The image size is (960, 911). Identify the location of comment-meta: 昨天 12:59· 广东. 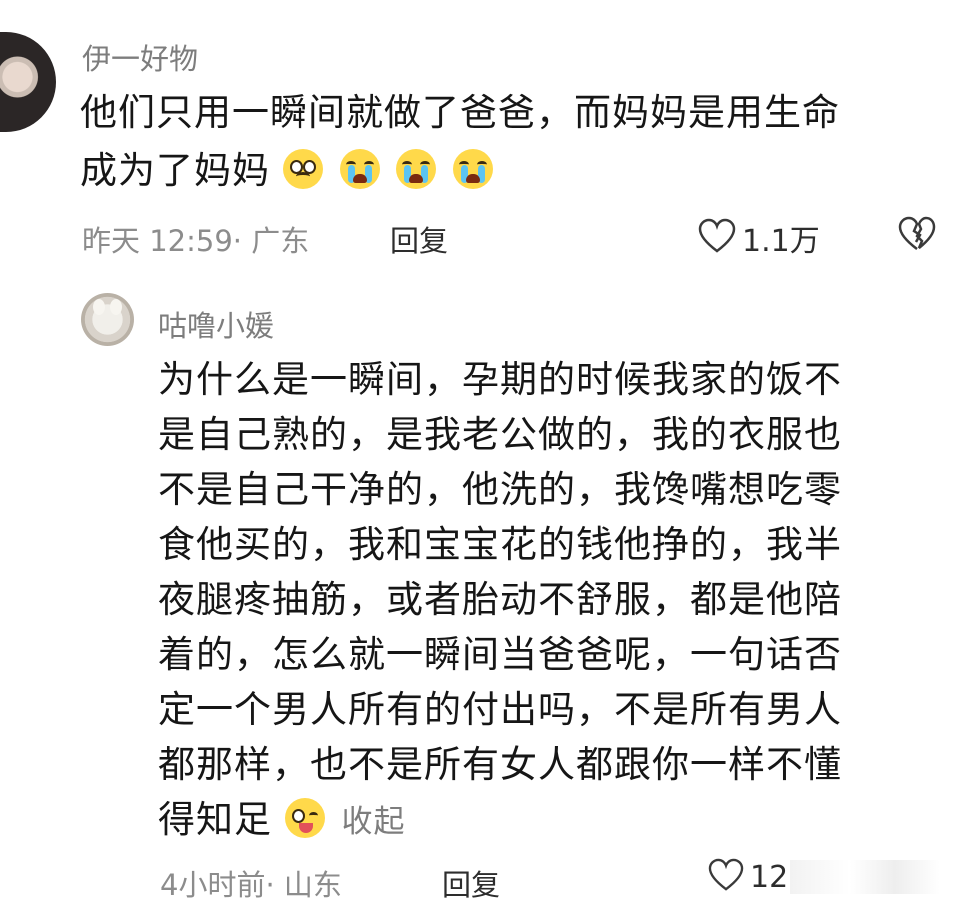
(195, 239).